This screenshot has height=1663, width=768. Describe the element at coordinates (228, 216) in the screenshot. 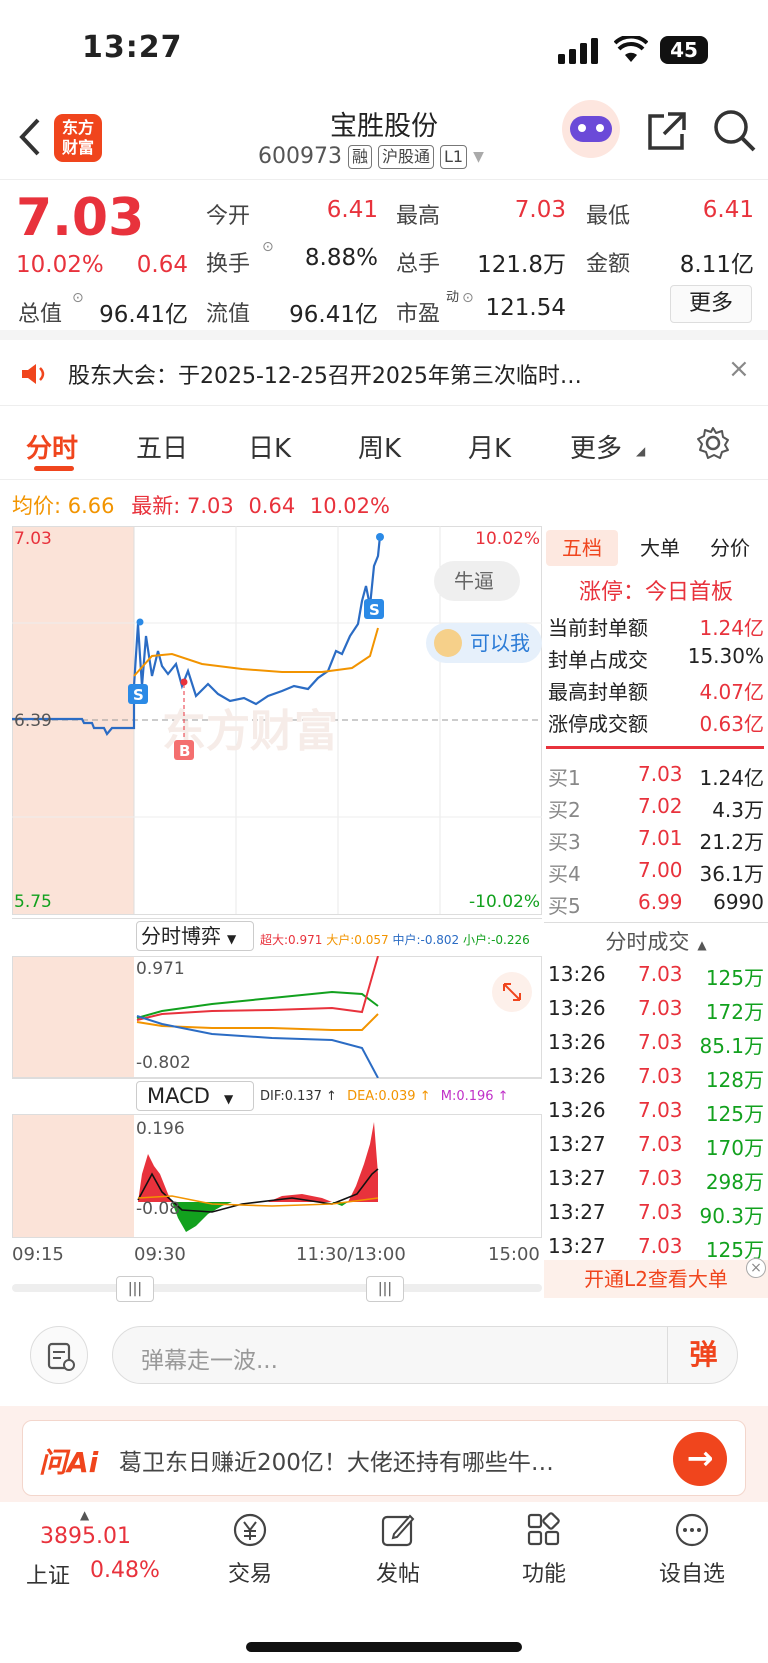

I see `open-label: 今开` at that location.